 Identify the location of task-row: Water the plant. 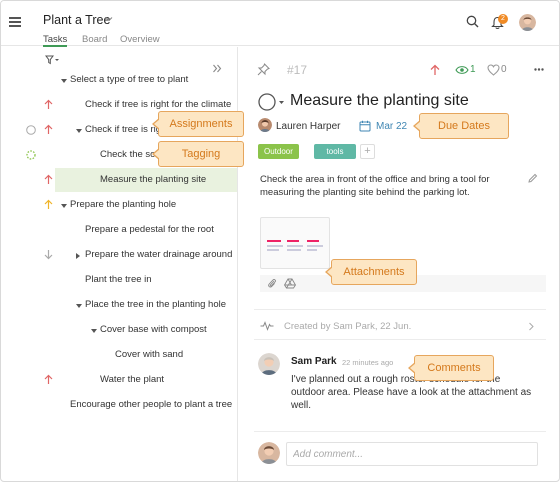
(119, 380).